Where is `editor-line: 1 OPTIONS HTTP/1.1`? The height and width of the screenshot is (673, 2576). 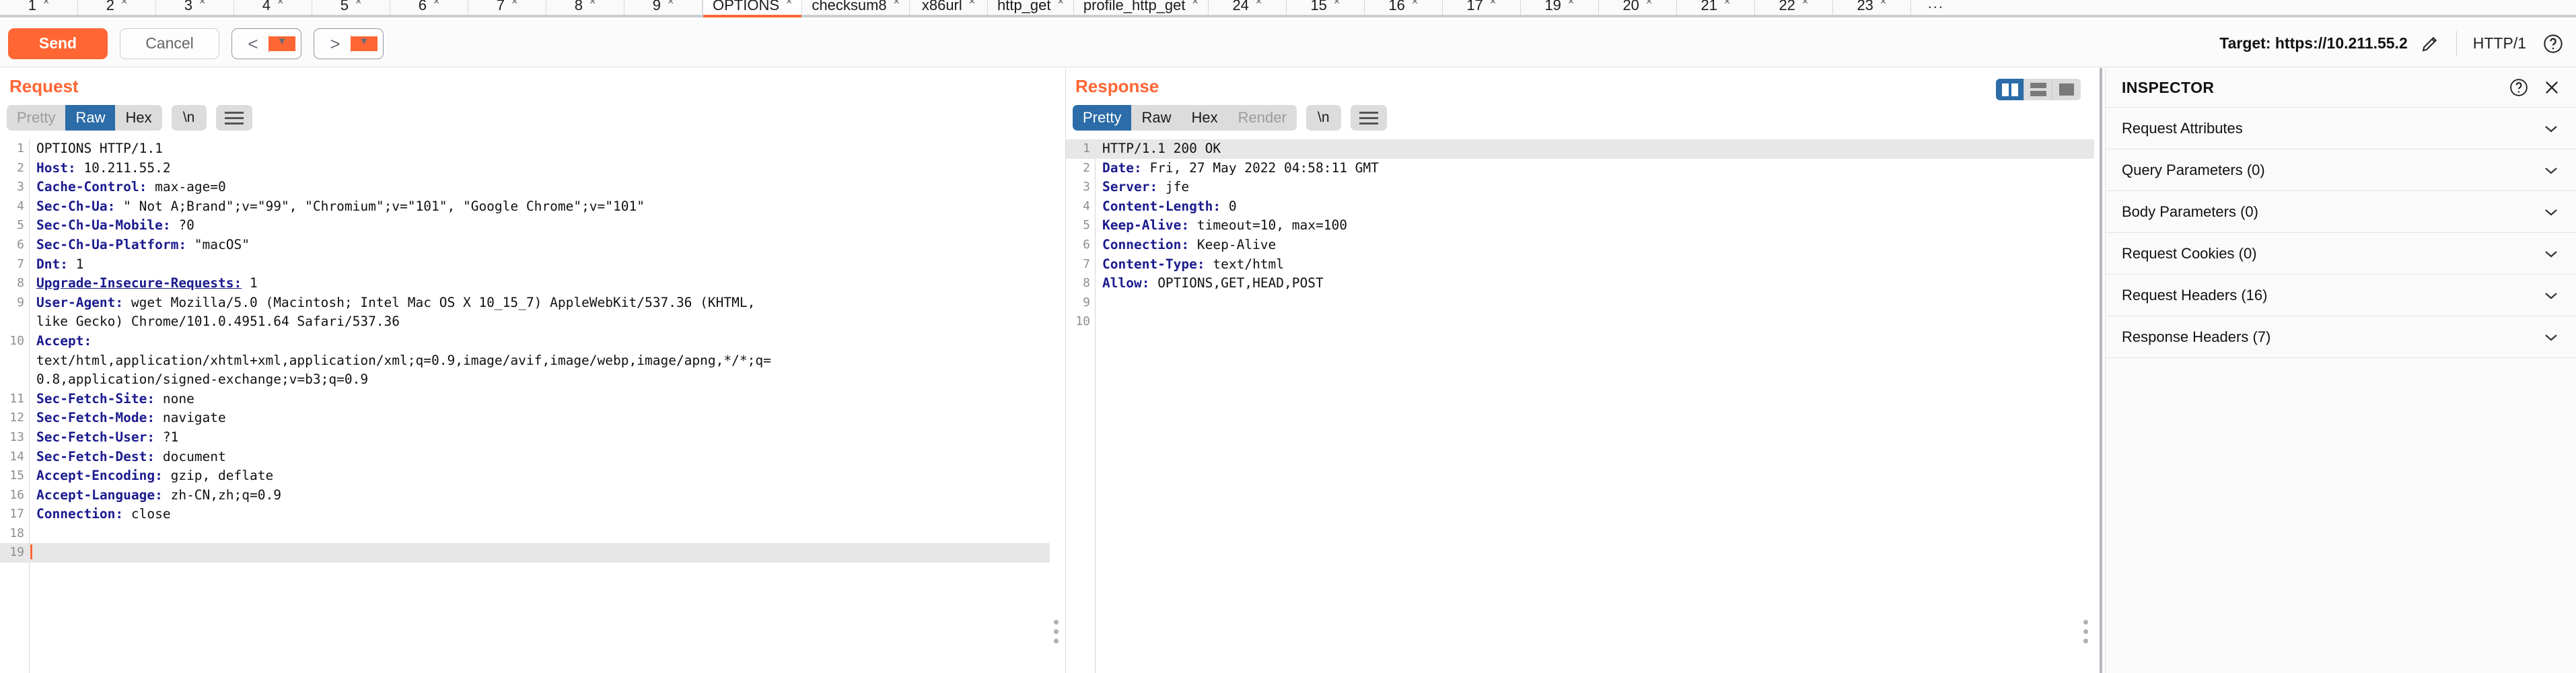 editor-line: 1 OPTIONS HTTP/1.1 is located at coordinates (525, 149).